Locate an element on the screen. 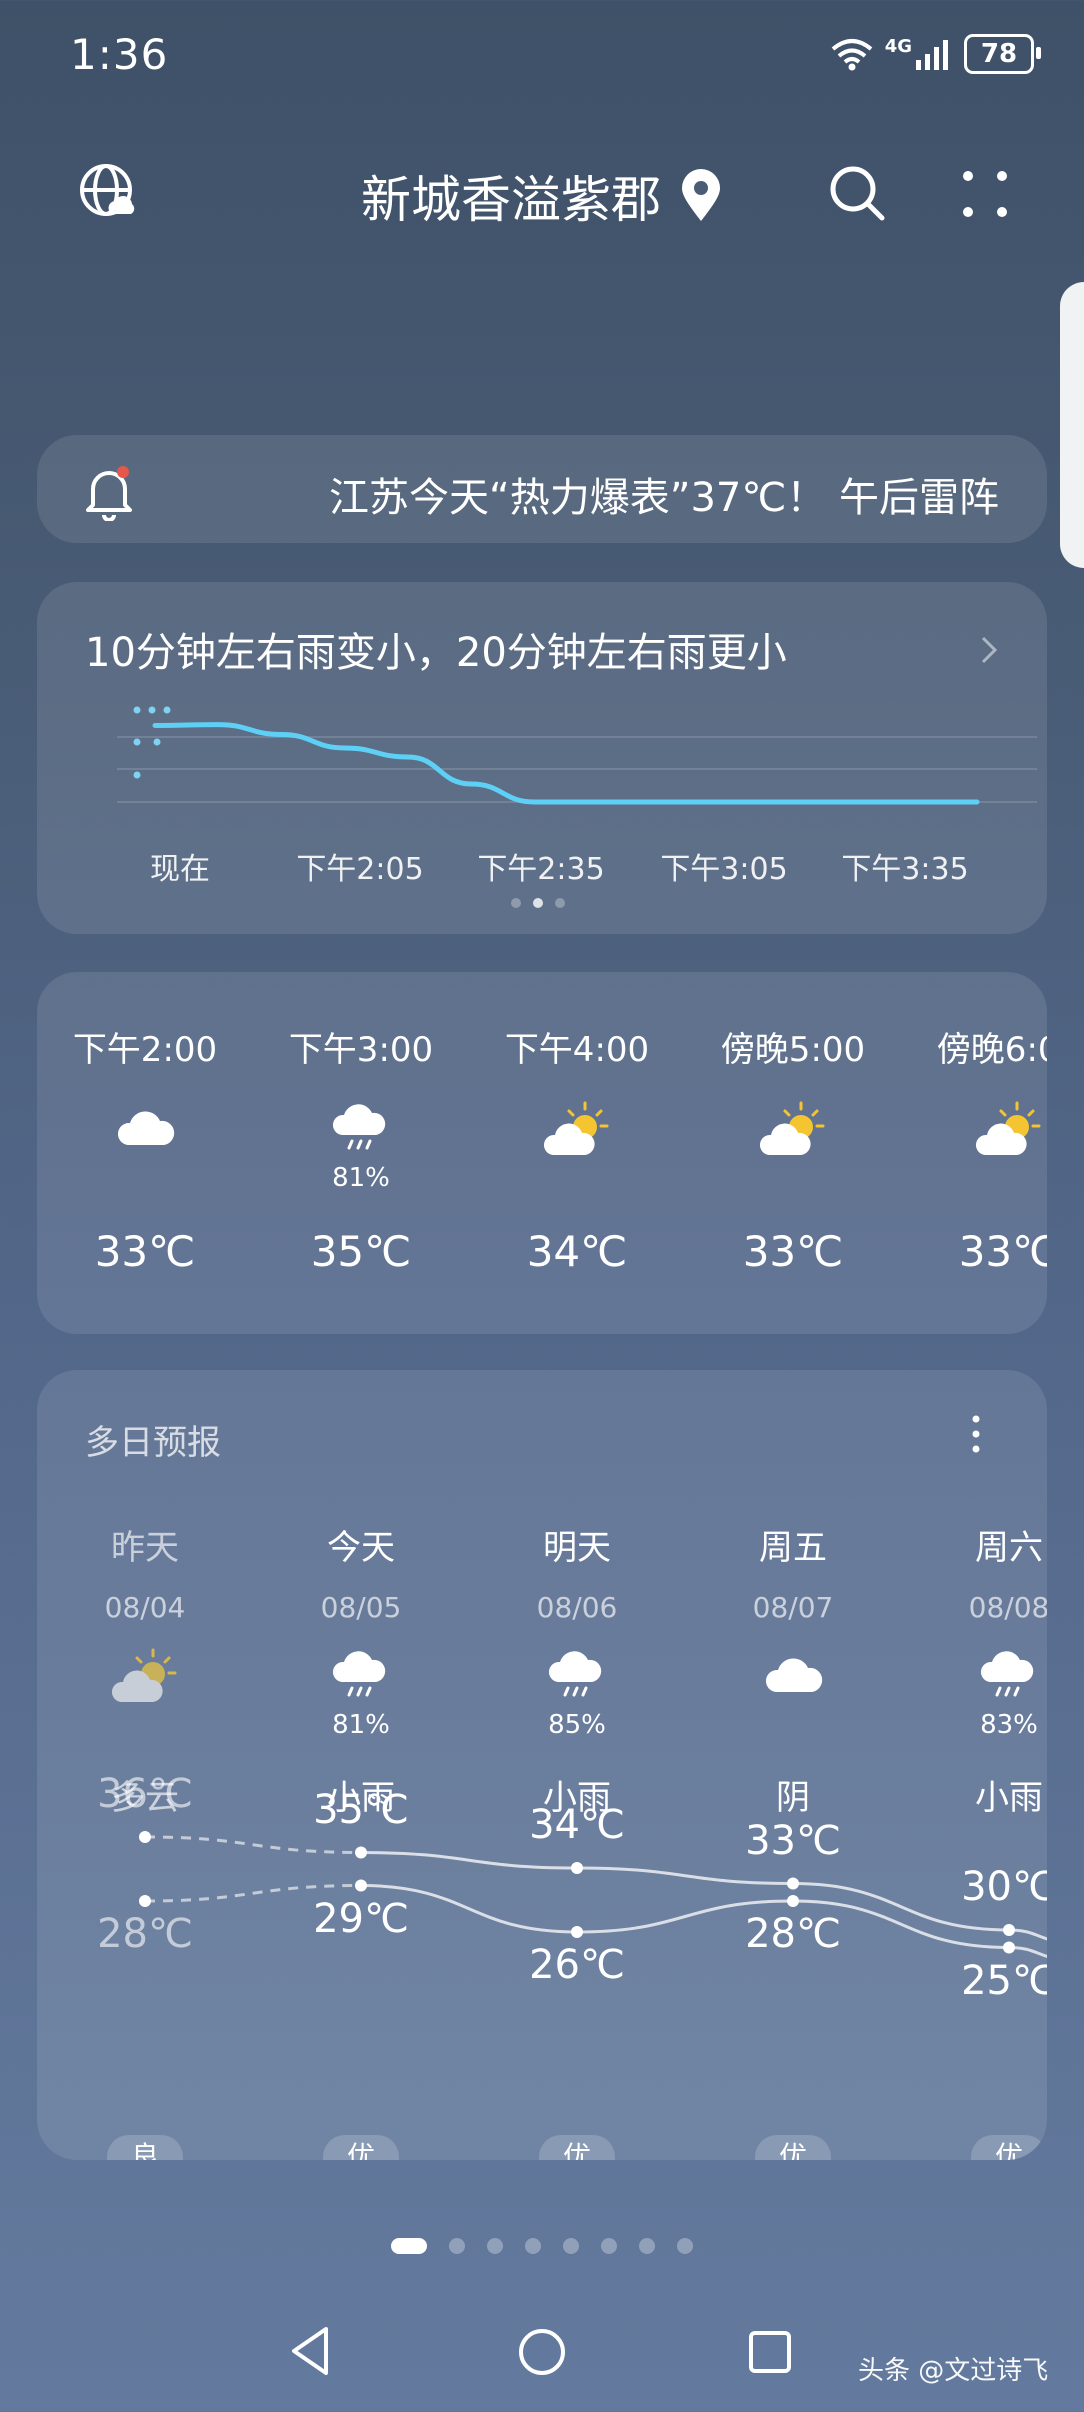 This screenshot has width=1084, height=2412. rain-time-label: 下午2:35 is located at coordinates (541, 869).